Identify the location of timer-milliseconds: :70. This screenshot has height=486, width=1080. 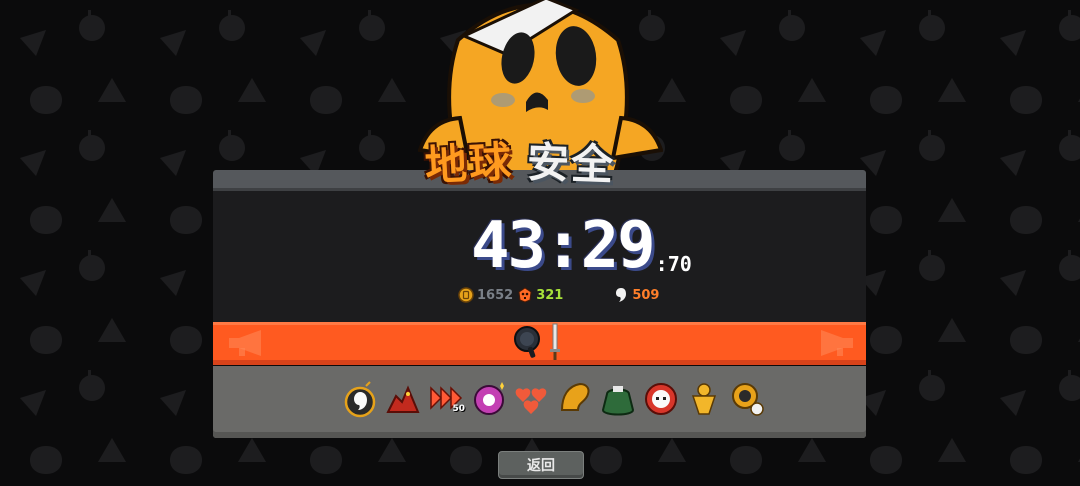
(673, 264).